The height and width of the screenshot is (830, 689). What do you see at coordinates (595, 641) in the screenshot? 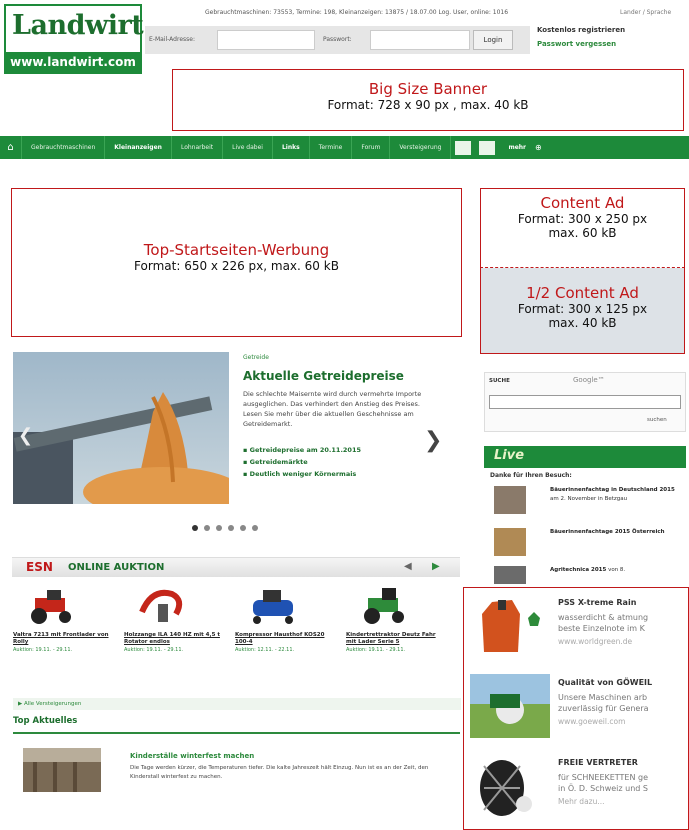
I see `sponsored-url: www.worldgreen.de` at bounding box center [595, 641].